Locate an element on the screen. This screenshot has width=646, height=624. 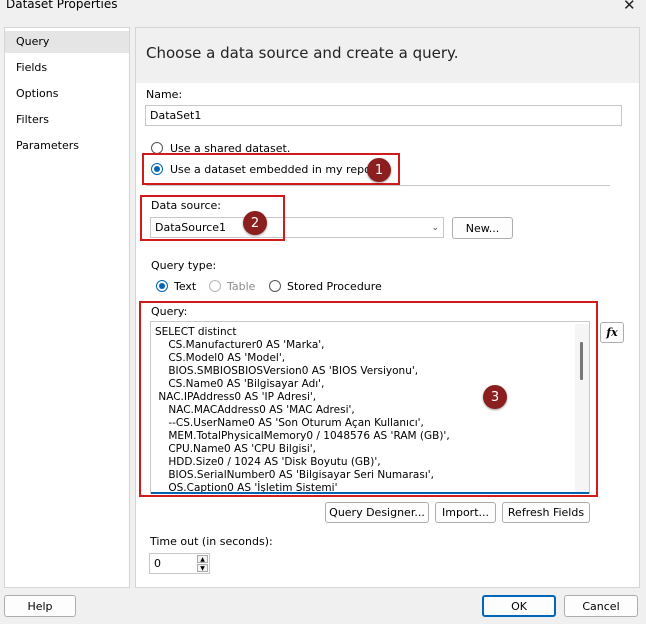
query-type-table-radio is located at coordinates (215, 286).